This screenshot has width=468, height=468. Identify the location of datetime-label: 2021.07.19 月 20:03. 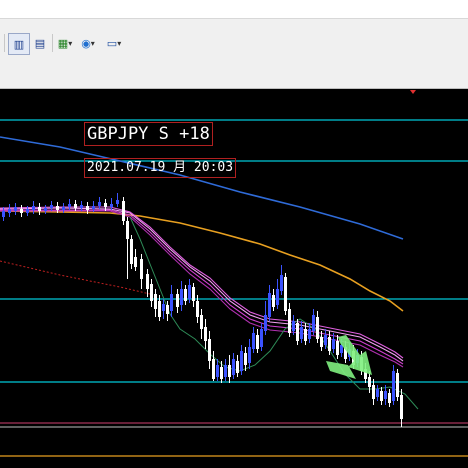
(160, 168).